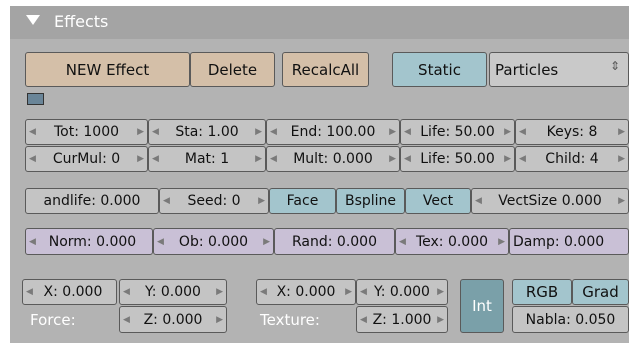  Describe the element at coordinates (107, 69) in the screenshot. I see `new-effect-button: NEW Effect` at that location.